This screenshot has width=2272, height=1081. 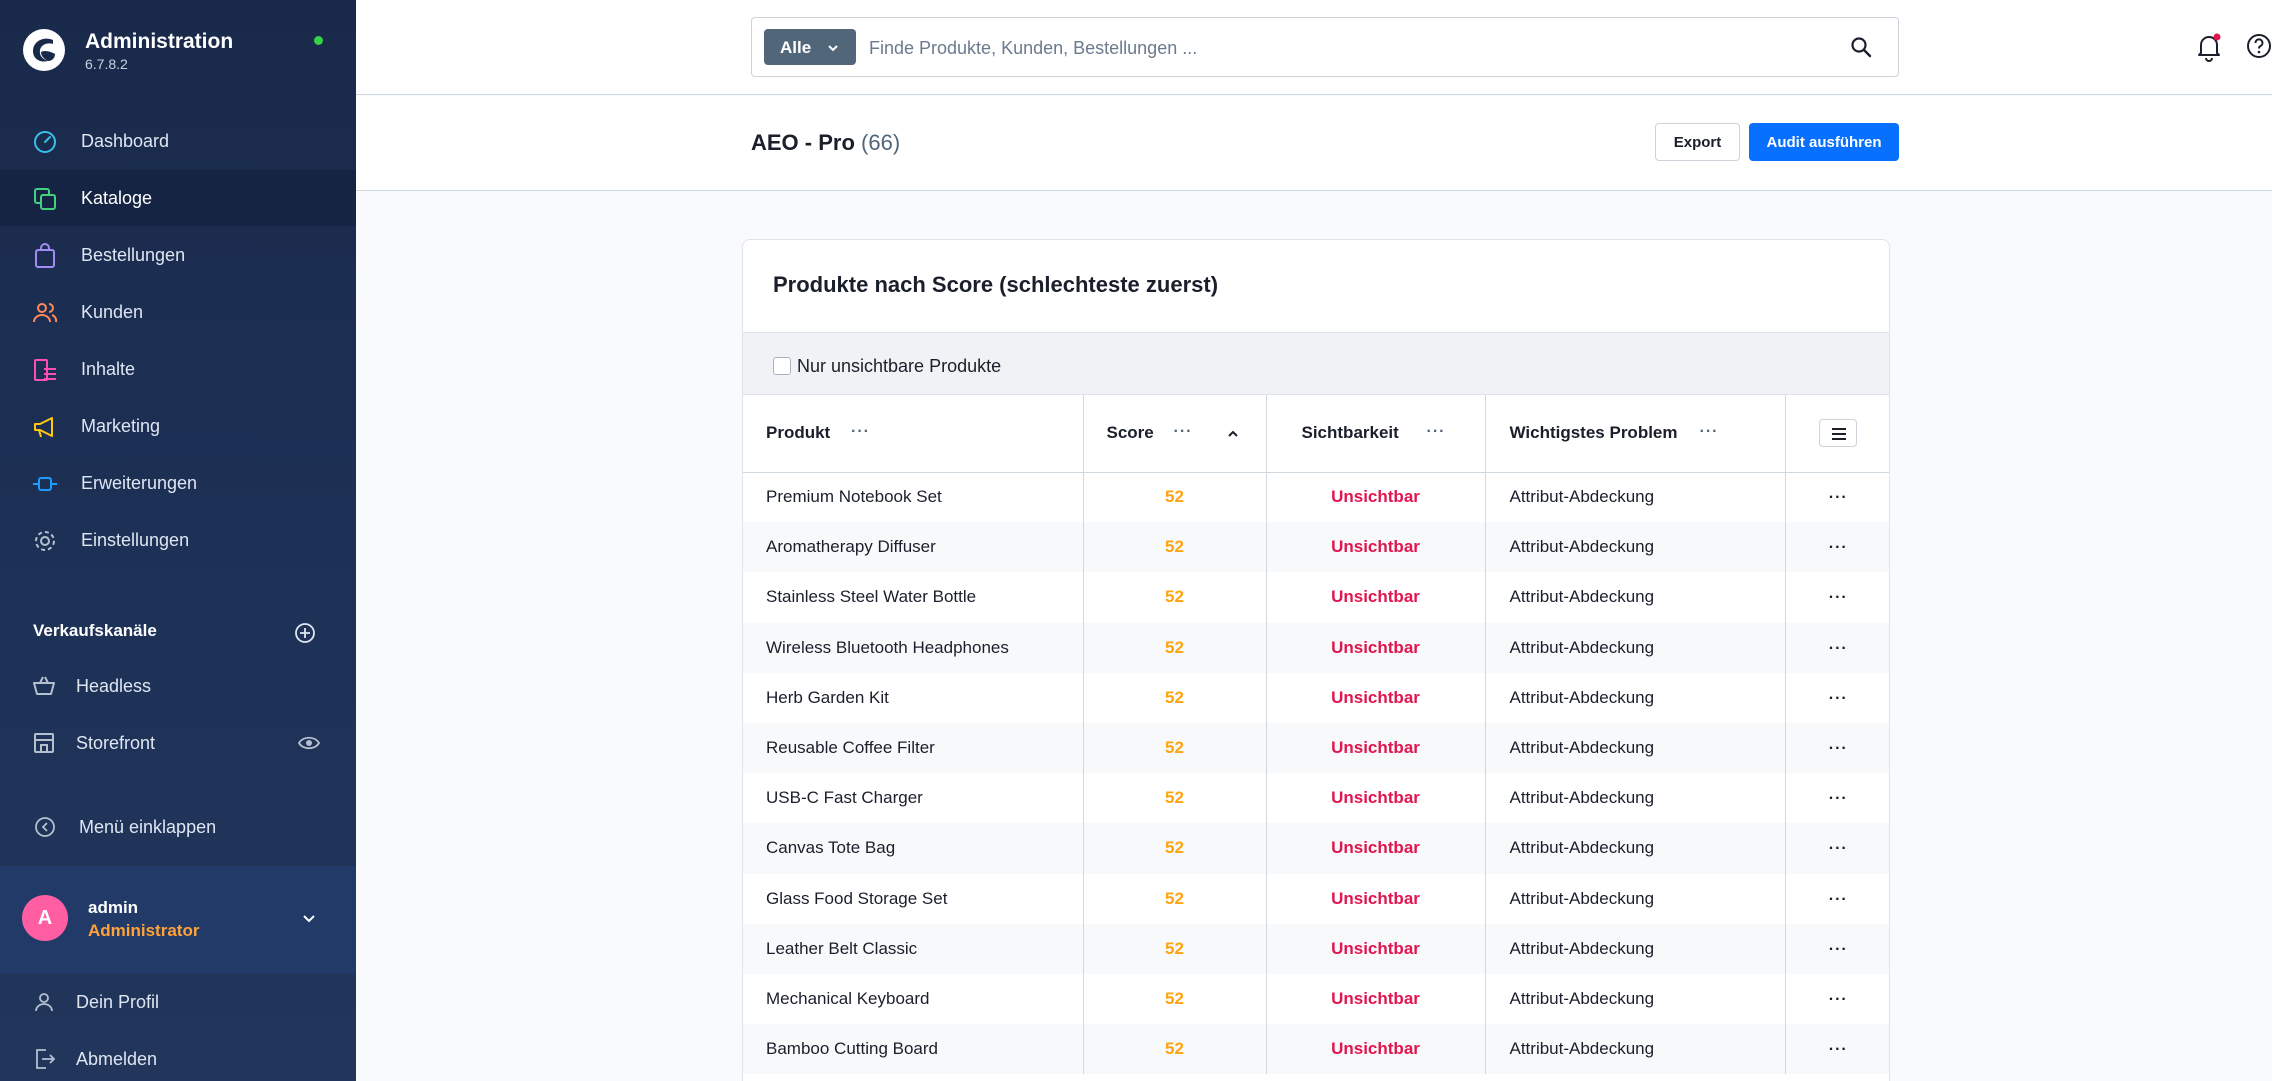 I want to click on sales-channel-headless: Headless, so click(x=178, y=686).